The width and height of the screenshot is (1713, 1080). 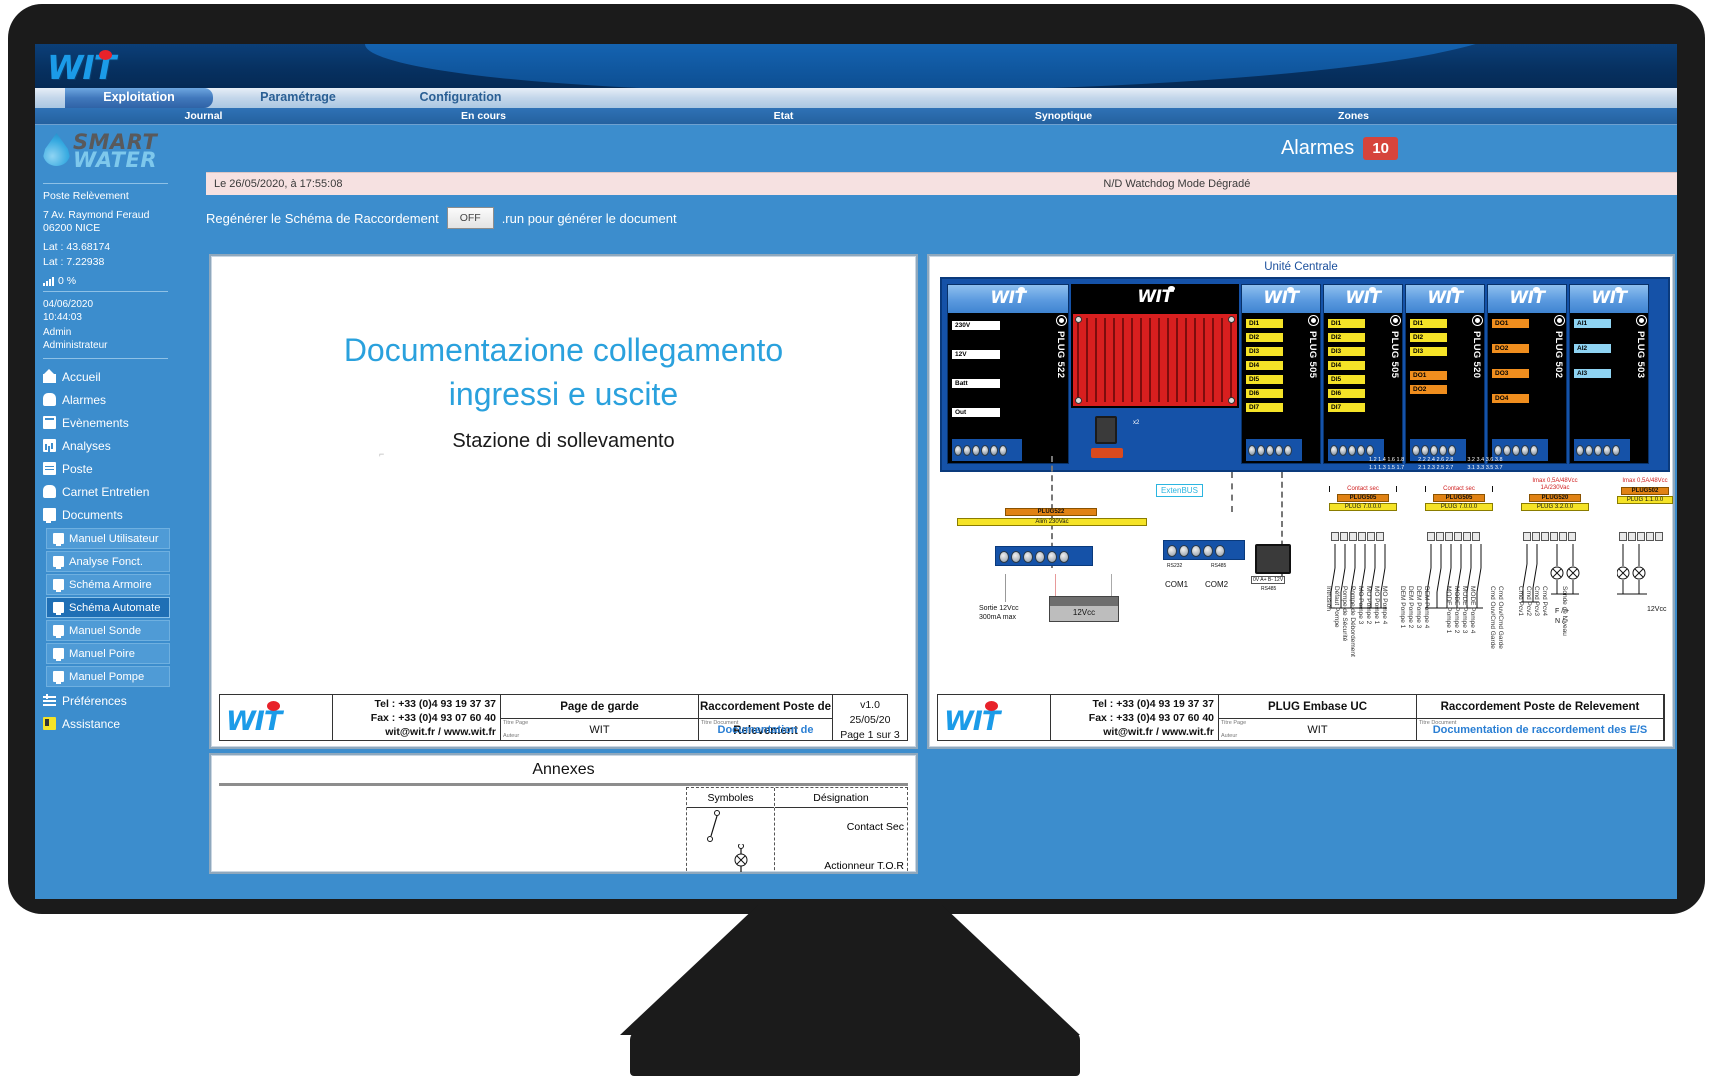 I want to click on rs232-label: RS232, so click(x=1175, y=566).